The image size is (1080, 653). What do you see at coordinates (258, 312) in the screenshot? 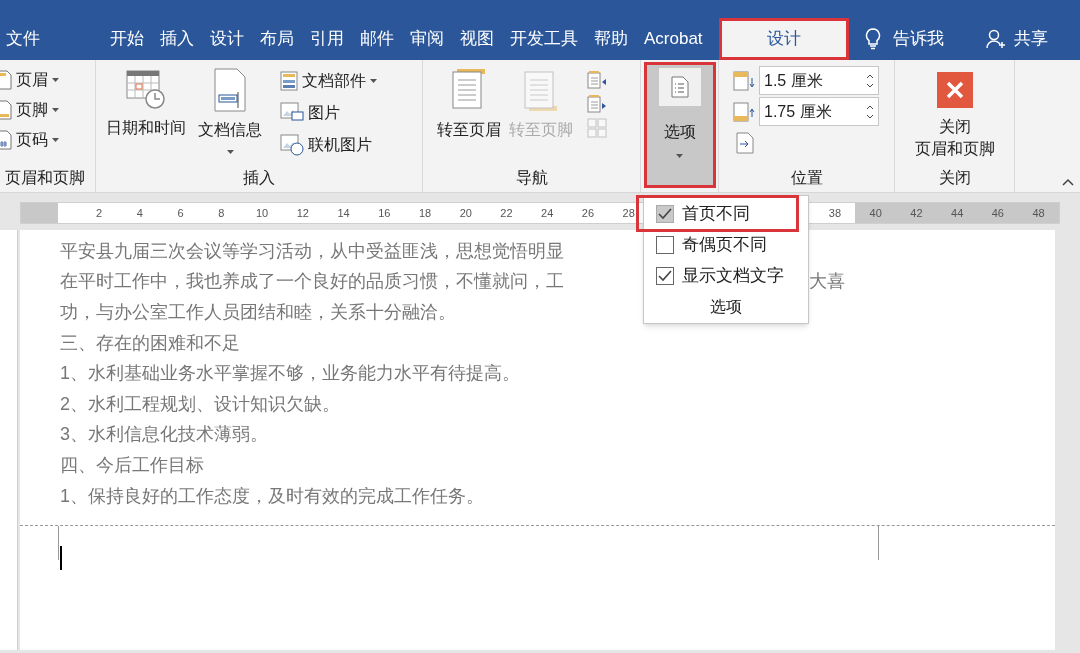
I see `paragraph-text: 功，与办公室工作人员团结和睦，关系十分融洽。` at bounding box center [258, 312].